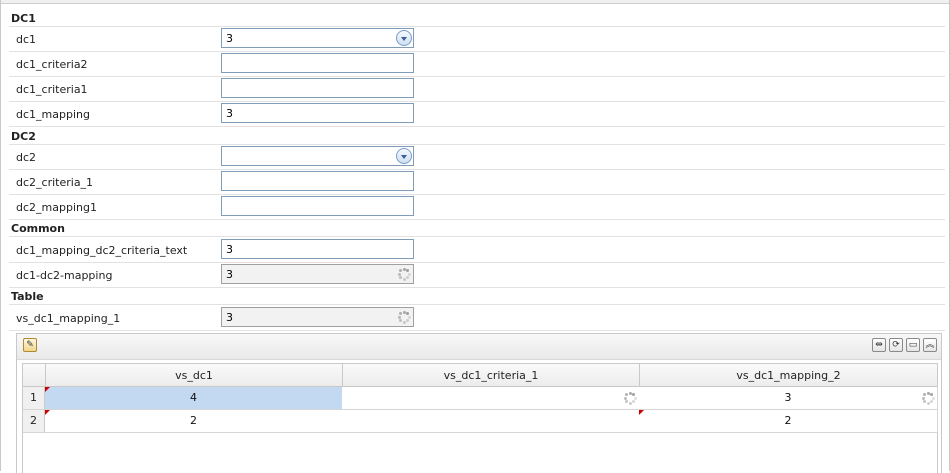  Describe the element at coordinates (477, 64) in the screenshot. I see `row-dc1-criteria2: dc1_criteria2` at that location.